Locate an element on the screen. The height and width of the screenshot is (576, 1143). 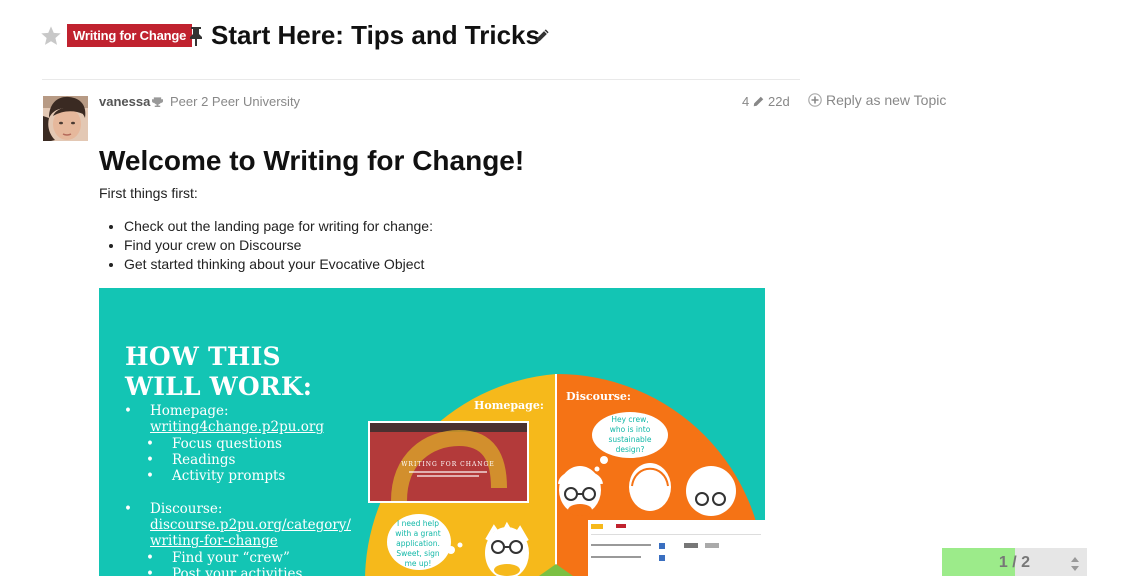
bubble-text-line: Hey crew, is located at coordinates (629, 419).